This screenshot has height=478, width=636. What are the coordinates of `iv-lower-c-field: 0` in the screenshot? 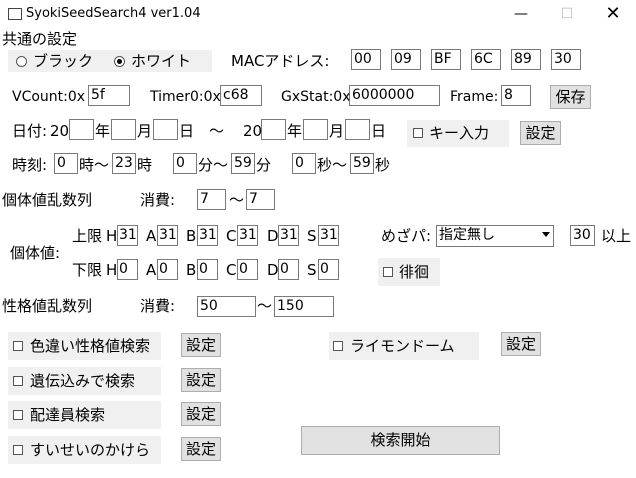 It's located at (247, 269).